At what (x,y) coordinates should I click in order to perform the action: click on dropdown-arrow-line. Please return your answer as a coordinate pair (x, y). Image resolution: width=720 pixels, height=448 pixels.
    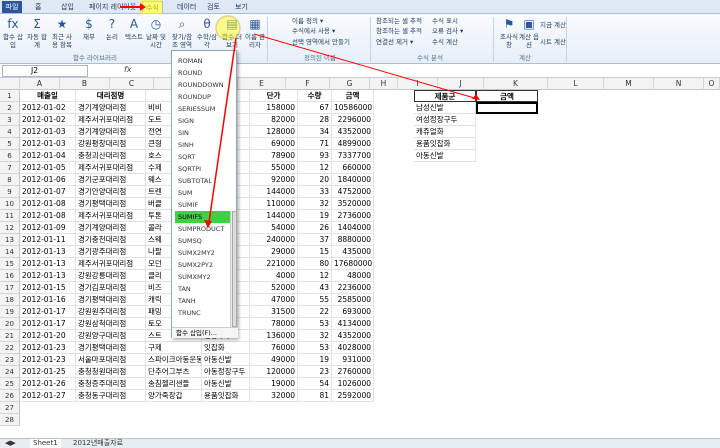
    Looking at the image, I should click on (222, 130).